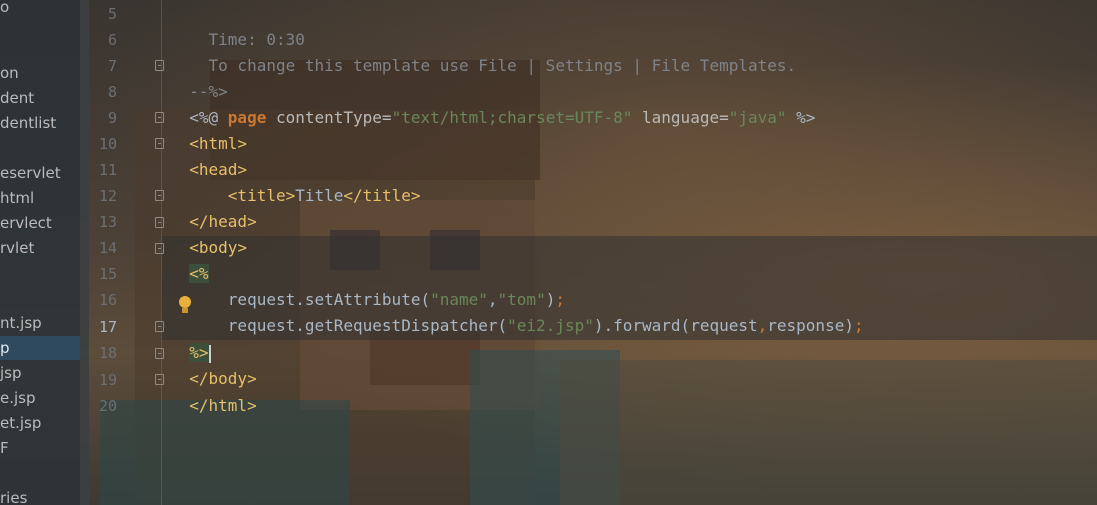 The image size is (1097, 505). I want to click on java-code: request.getRequestDispatcher(, so click(348, 325).